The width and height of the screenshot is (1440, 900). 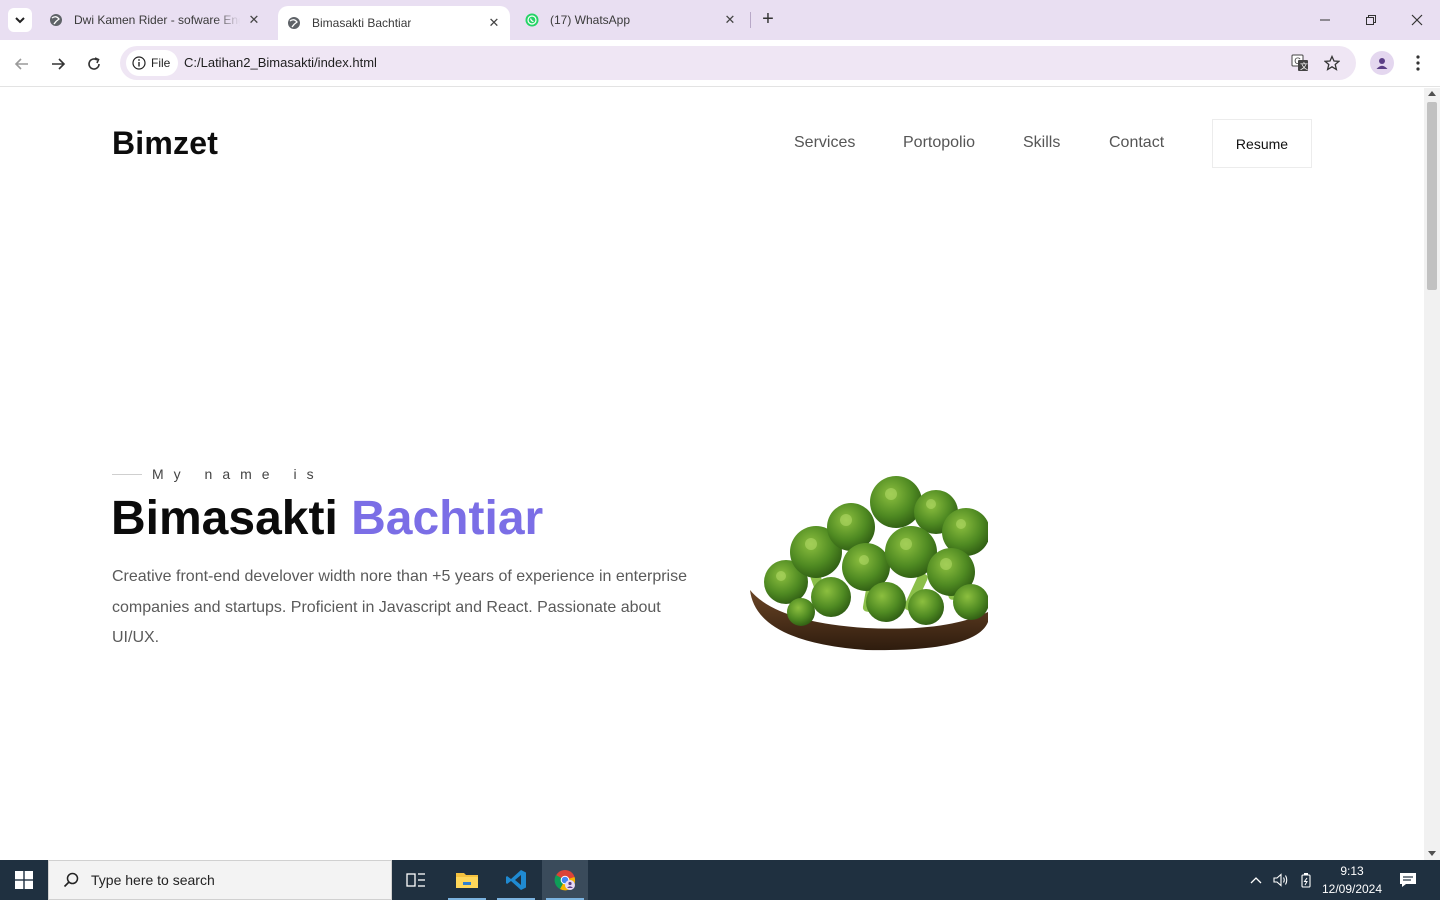 I want to click on back-button, so click(x=22, y=64).